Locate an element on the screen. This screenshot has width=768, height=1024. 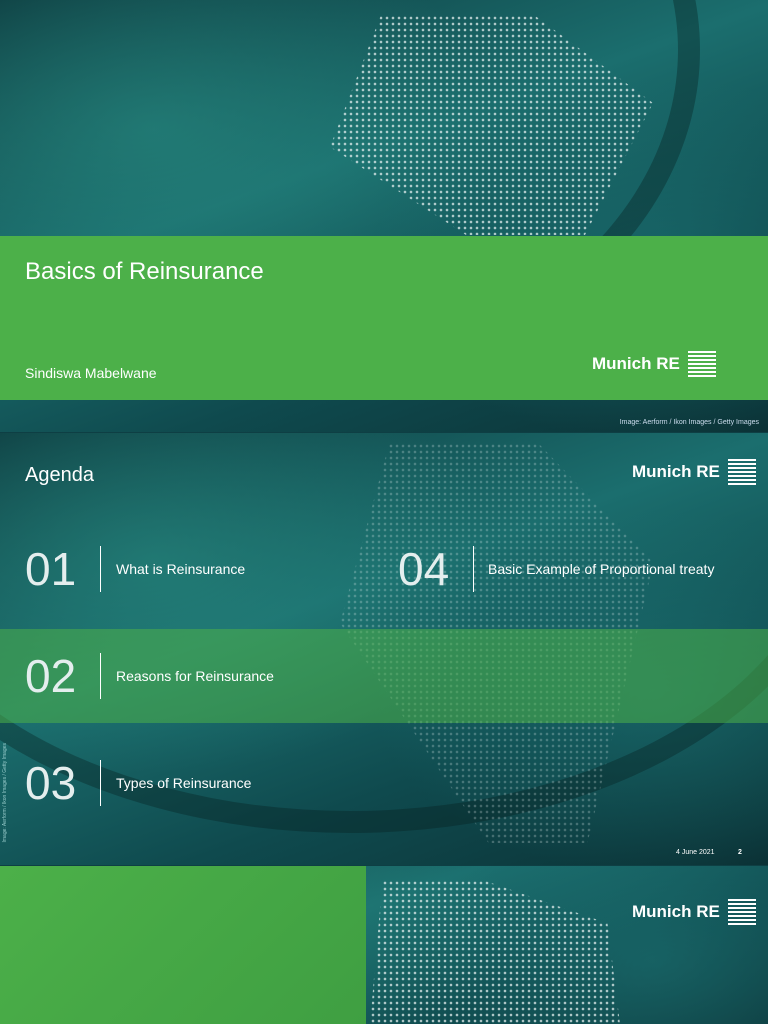
green-panel is located at coordinates (183, 945).